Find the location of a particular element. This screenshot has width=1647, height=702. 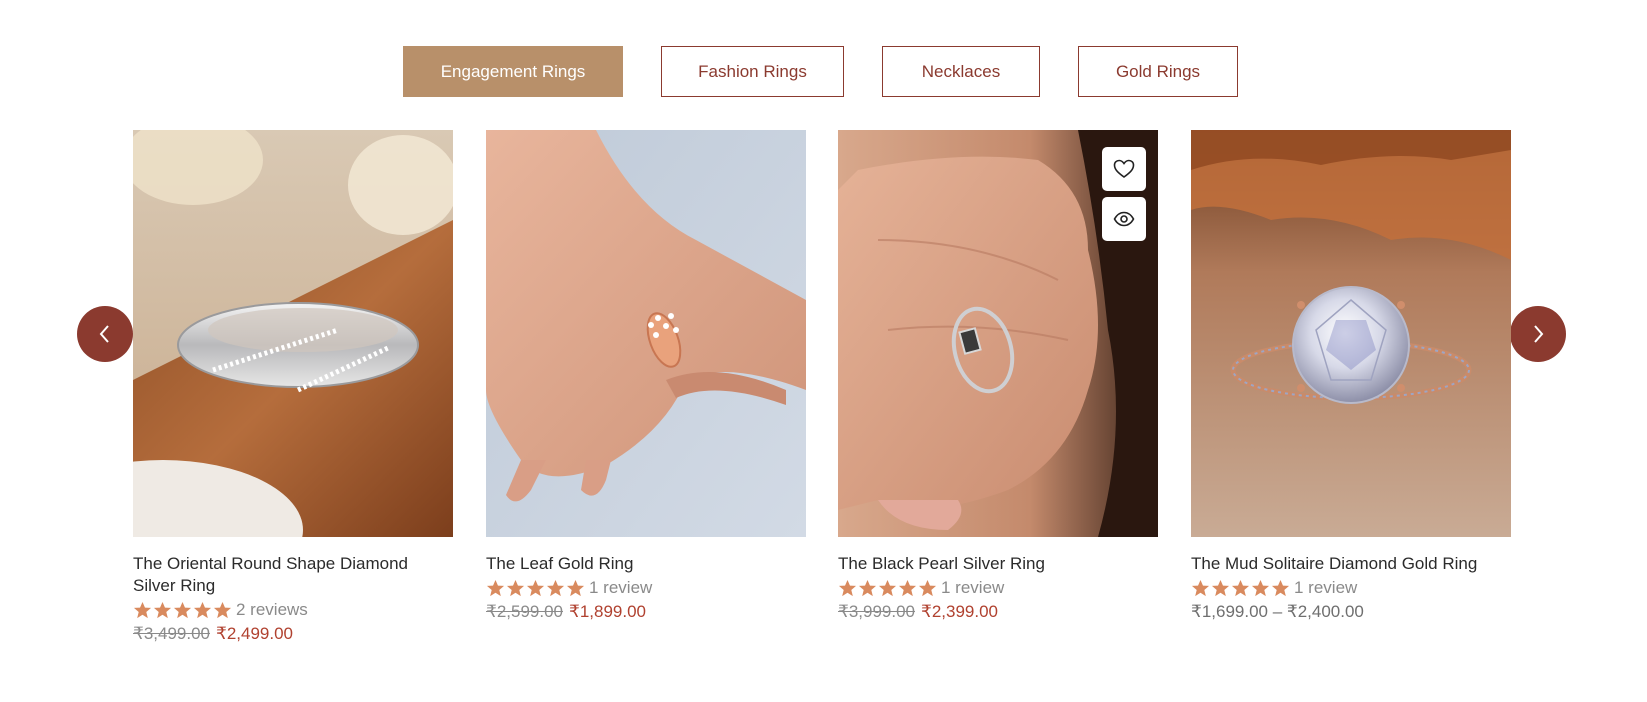

chevron-right-icon is located at coordinates (1539, 334).